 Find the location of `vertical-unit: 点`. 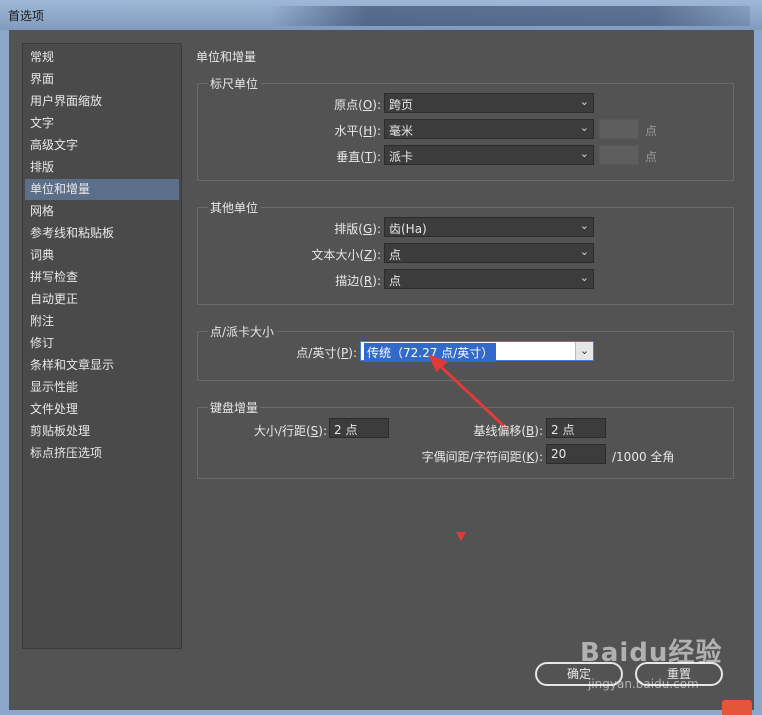

vertical-unit: 点 is located at coordinates (651, 157).